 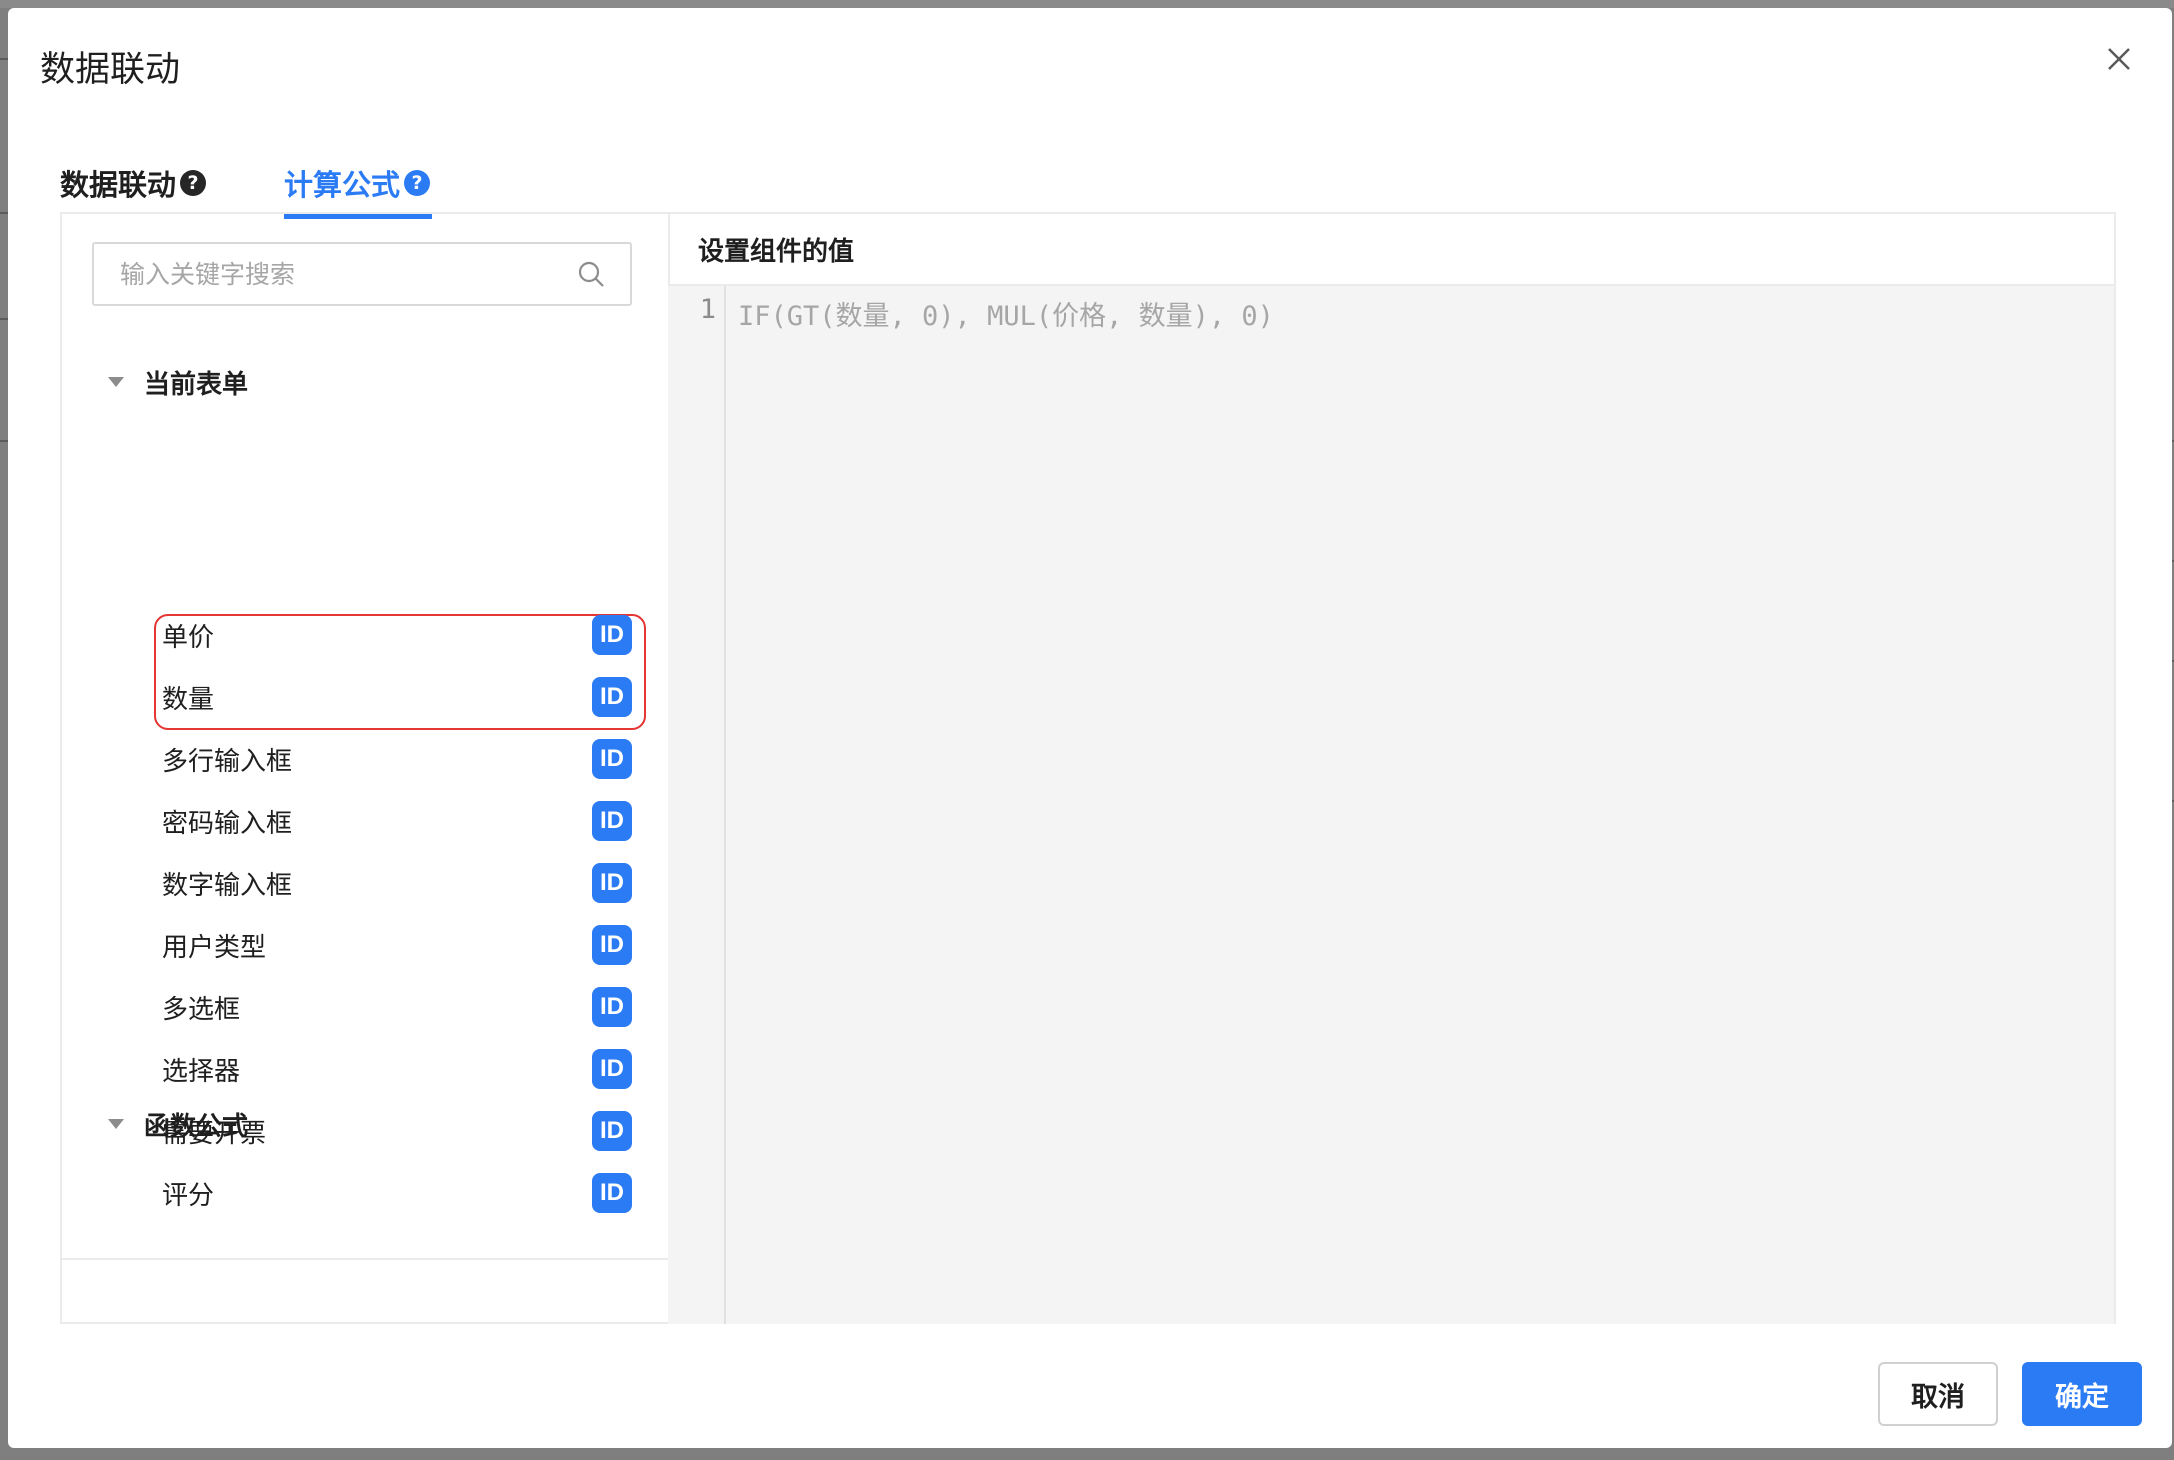 What do you see at coordinates (188, 1195) in the screenshot?
I see `field-label: 评分` at bounding box center [188, 1195].